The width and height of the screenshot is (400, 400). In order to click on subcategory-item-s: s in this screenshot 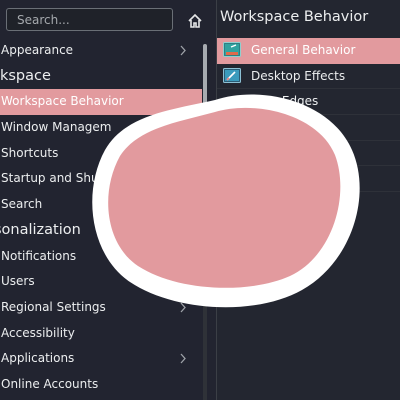, I will do `click(308, 179)`.